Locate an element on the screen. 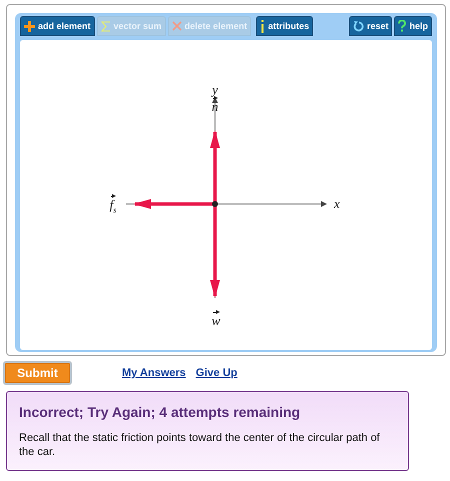  feedback-message: Recall that the static friction points toward the center of the circular path of the car. is located at coordinates (200, 445).